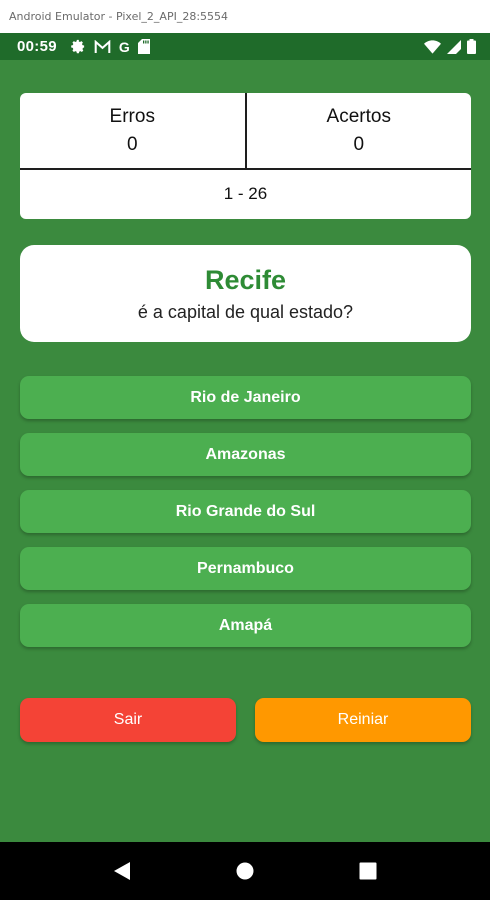 This screenshot has height=900, width=490. I want to click on question-card: Recife é a capital de qual estado?, so click(245, 293).